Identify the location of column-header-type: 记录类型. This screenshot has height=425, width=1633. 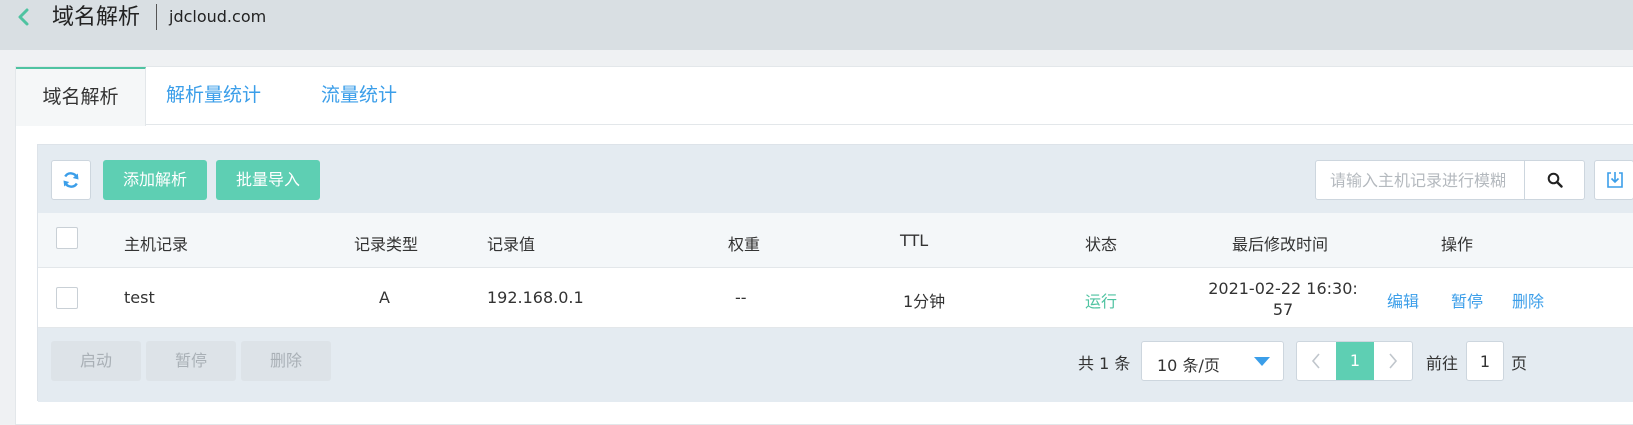
(386, 244).